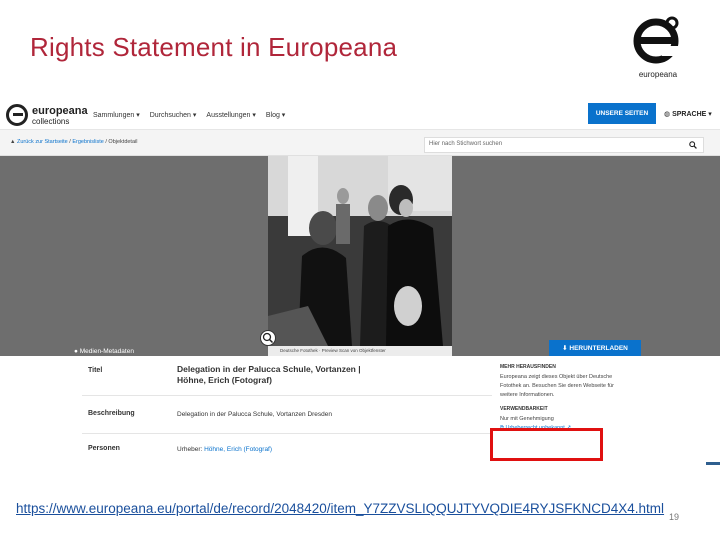 This screenshot has width=720, height=540. Describe the element at coordinates (111, 413) in the screenshot. I see `metadata-key: Beschreibung` at that location.